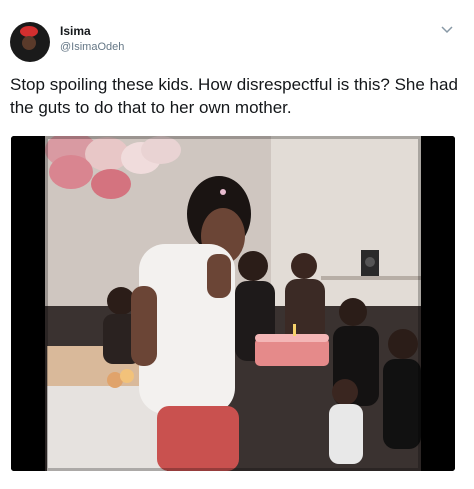  Describe the element at coordinates (447, 30) in the screenshot. I see `chevron-down-icon` at that location.